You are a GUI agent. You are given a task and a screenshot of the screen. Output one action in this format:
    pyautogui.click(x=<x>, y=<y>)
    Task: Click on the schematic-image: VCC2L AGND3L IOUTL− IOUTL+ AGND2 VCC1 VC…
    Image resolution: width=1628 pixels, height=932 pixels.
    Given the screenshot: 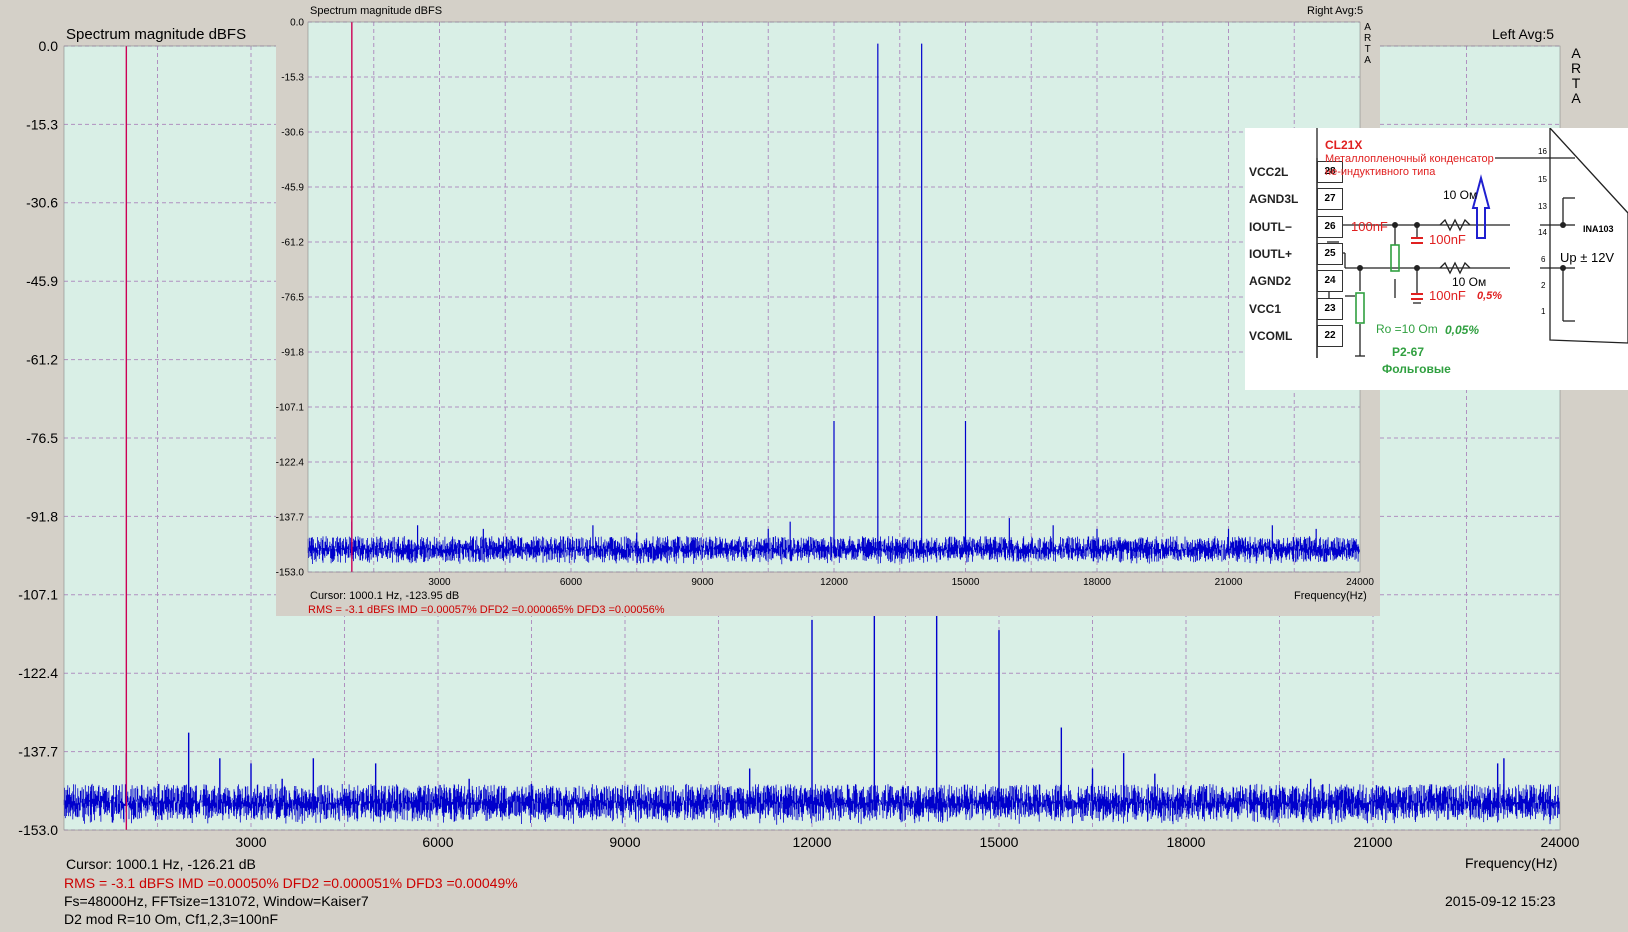 What is the action you would take?
    pyautogui.click(x=1436, y=259)
    